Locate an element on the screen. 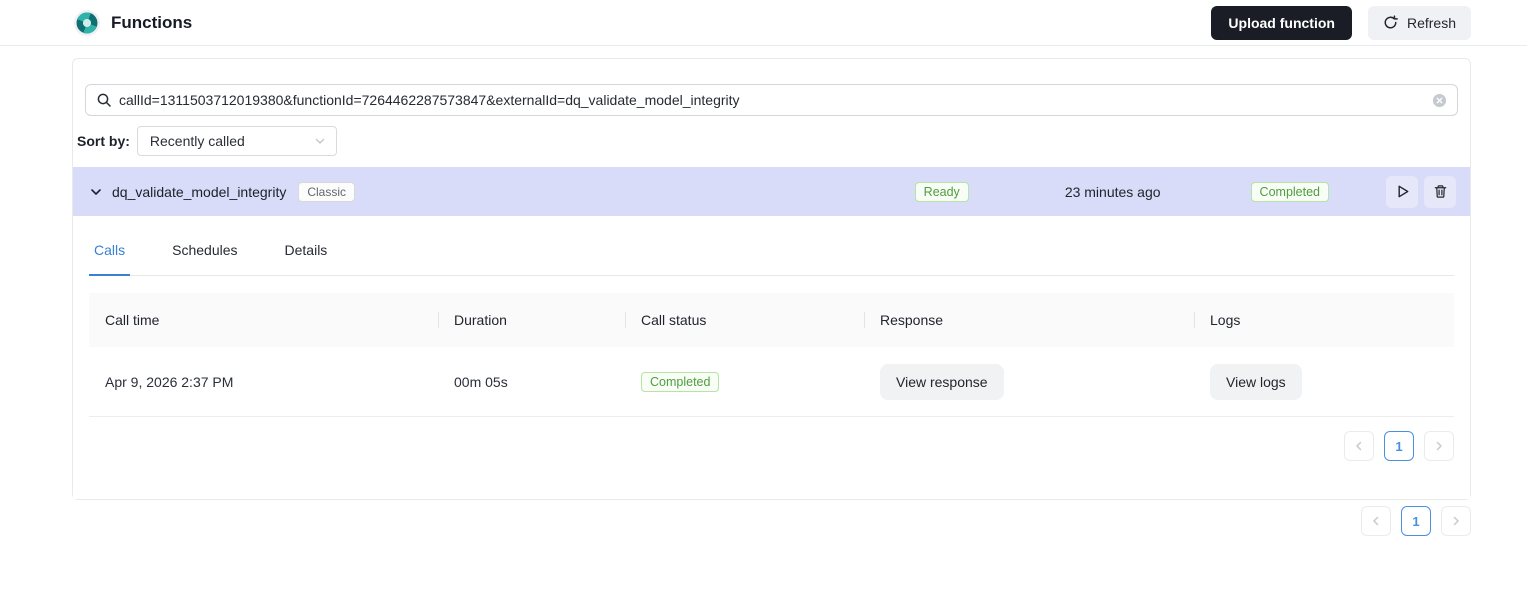 This screenshot has width=1527, height=599. duration-value: 00m 05s is located at coordinates (481, 381).